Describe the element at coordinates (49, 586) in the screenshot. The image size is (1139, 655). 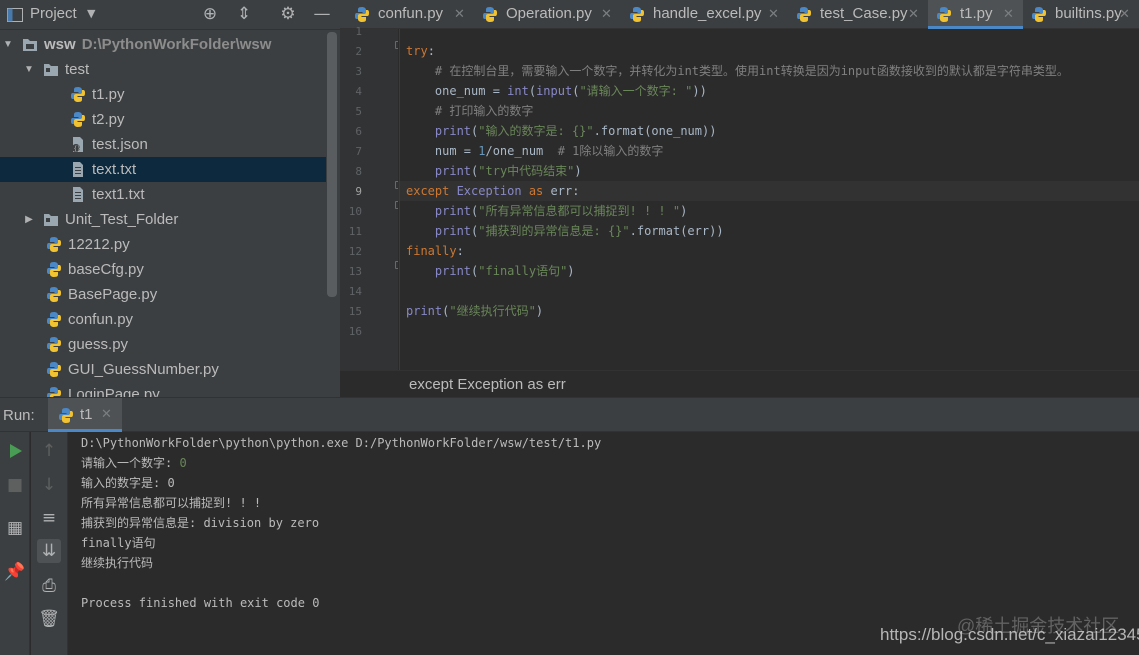
I see `print-icon: ⎙` at that location.